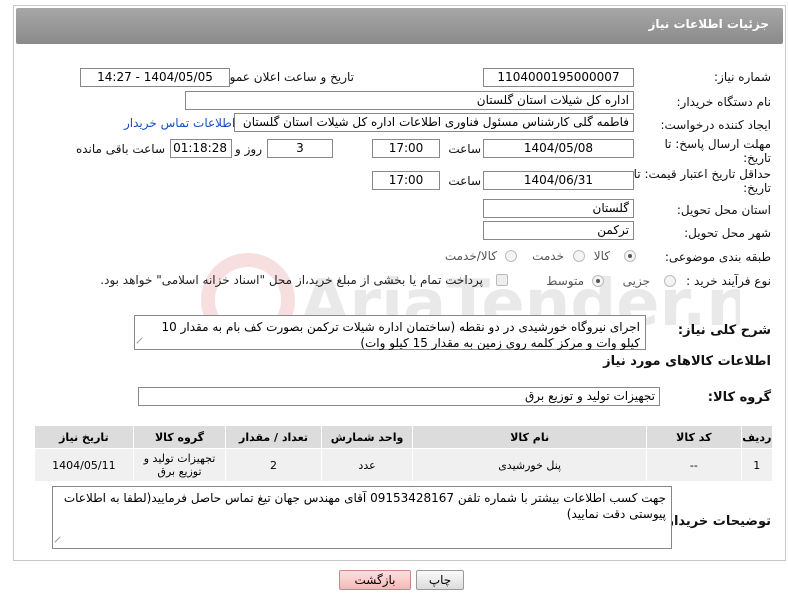 Image resolution: width=788 pixels, height=606 pixels. What do you see at coordinates (84, 465) in the screenshot?
I see `cell-date: 1404/05/11` at bounding box center [84, 465].